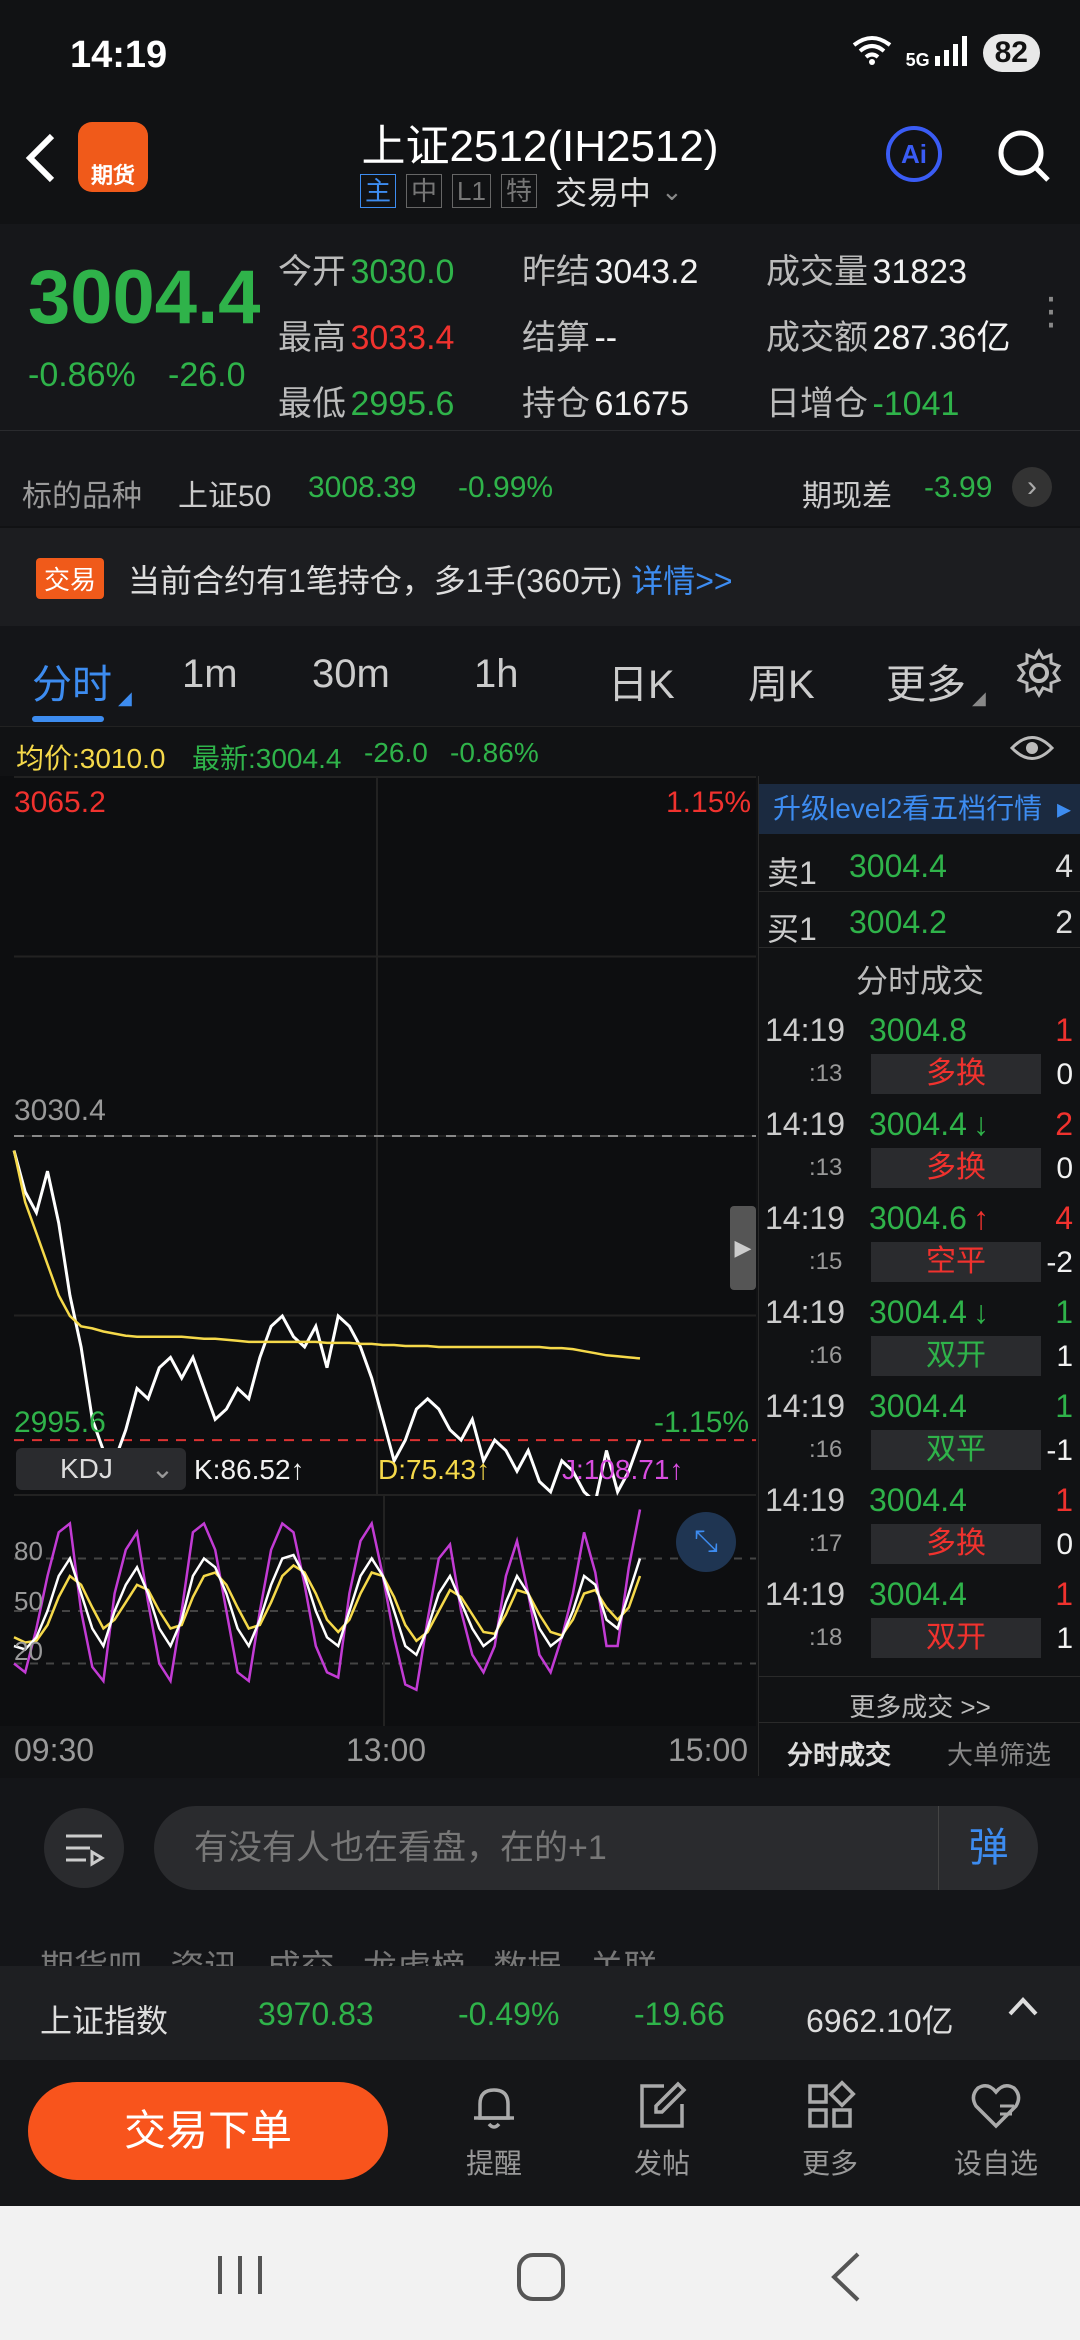 The width and height of the screenshot is (1080, 2340). I want to click on tick-row: 14:19 3004.6 ↑ 4:15 空平 -2, so click(919, 1243).